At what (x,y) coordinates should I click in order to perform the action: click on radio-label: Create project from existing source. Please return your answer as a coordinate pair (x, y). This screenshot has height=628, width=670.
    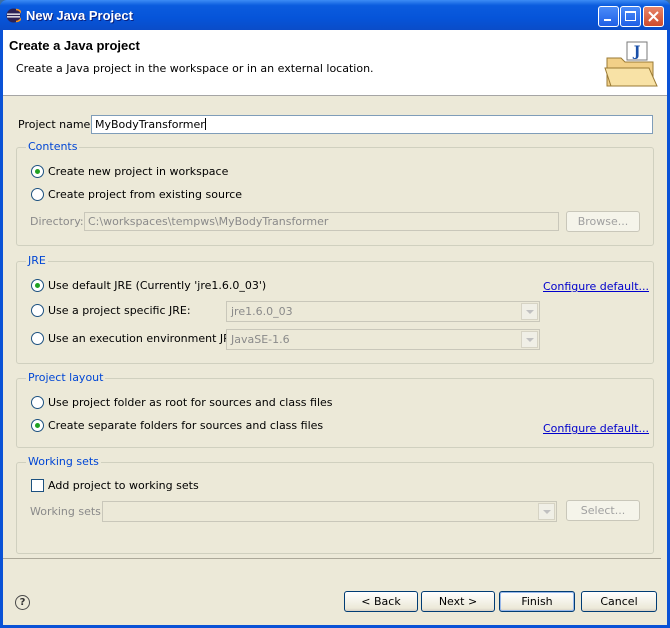
    Looking at the image, I should click on (145, 194).